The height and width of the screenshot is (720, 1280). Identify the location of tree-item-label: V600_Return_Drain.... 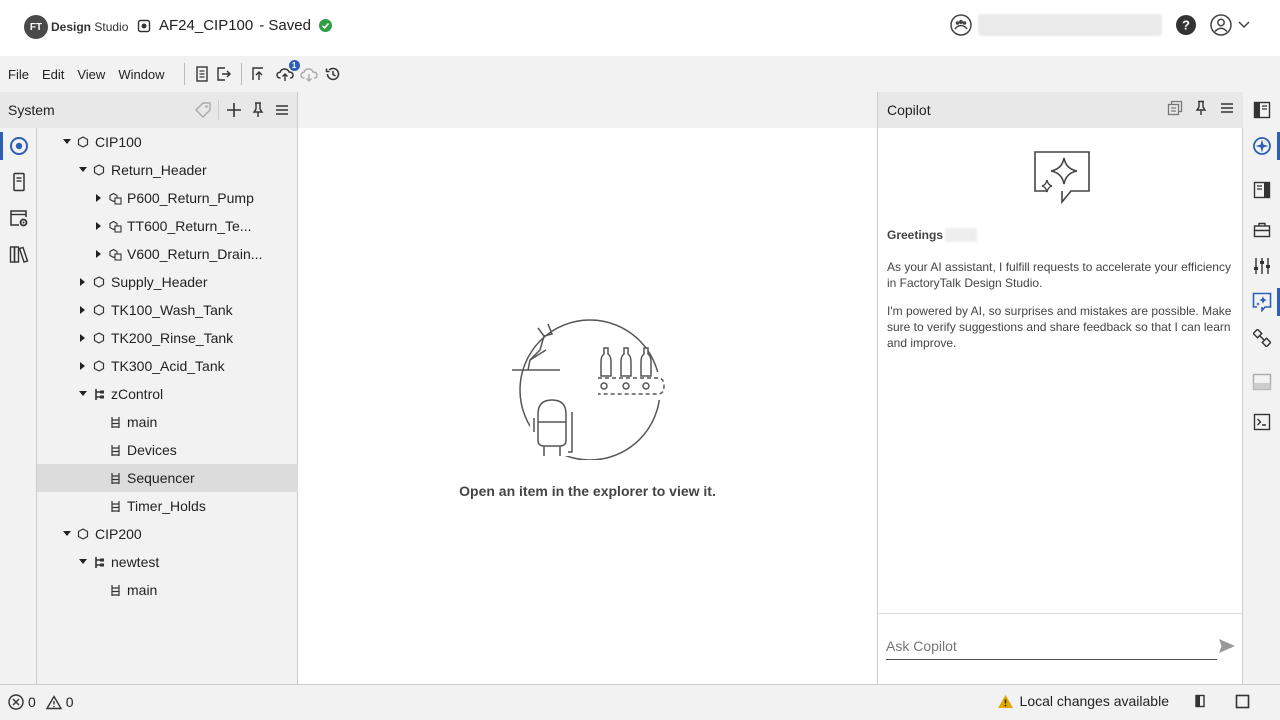
(195, 254).